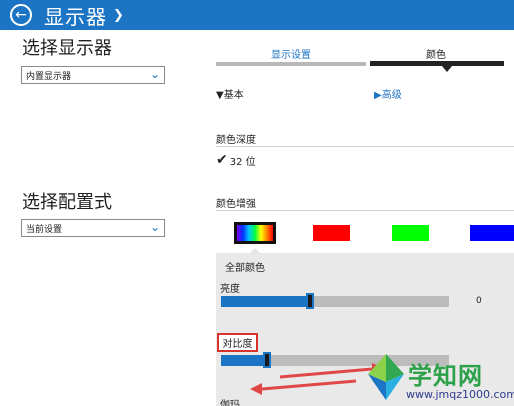  I want to click on watermark-logo-icon, so click(386, 377).